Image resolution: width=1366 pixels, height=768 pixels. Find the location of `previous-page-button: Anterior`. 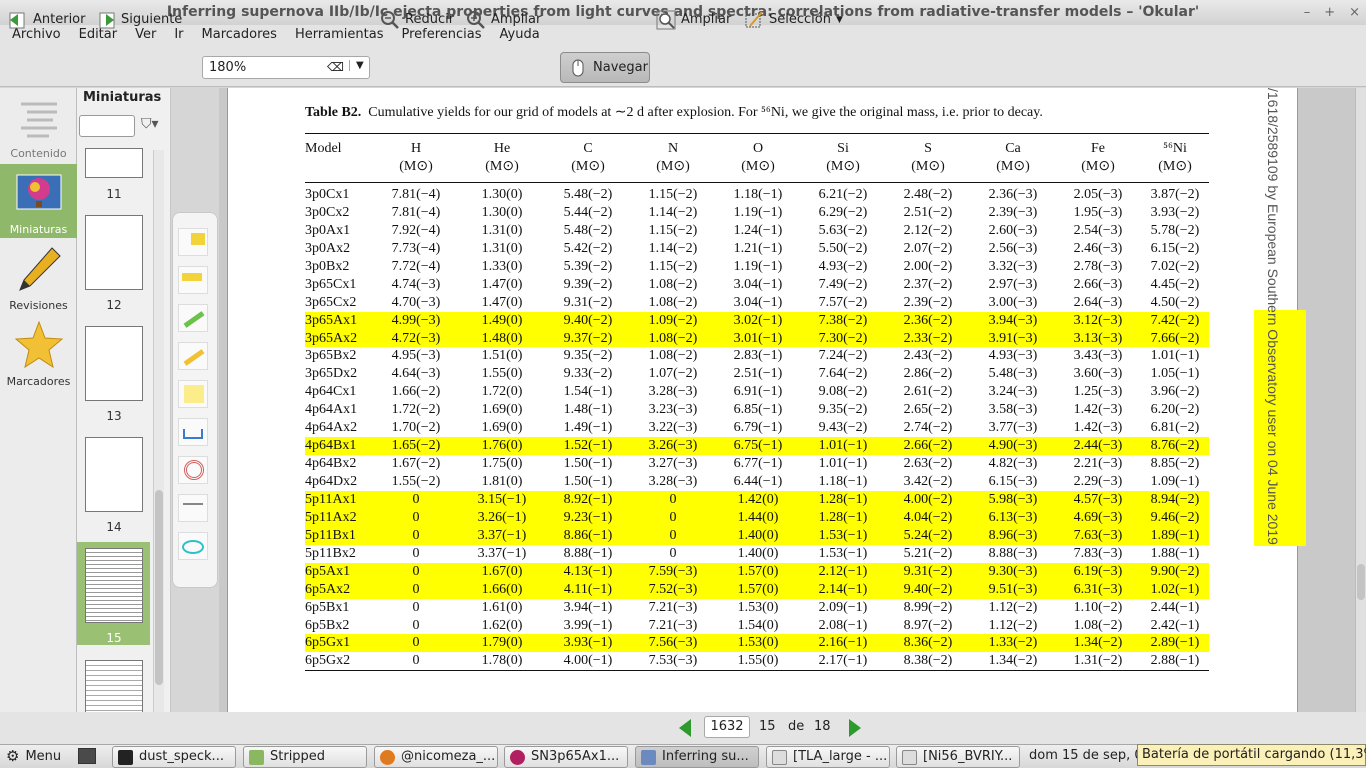

previous-page-button: Anterior is located at coordinates (46, 19).